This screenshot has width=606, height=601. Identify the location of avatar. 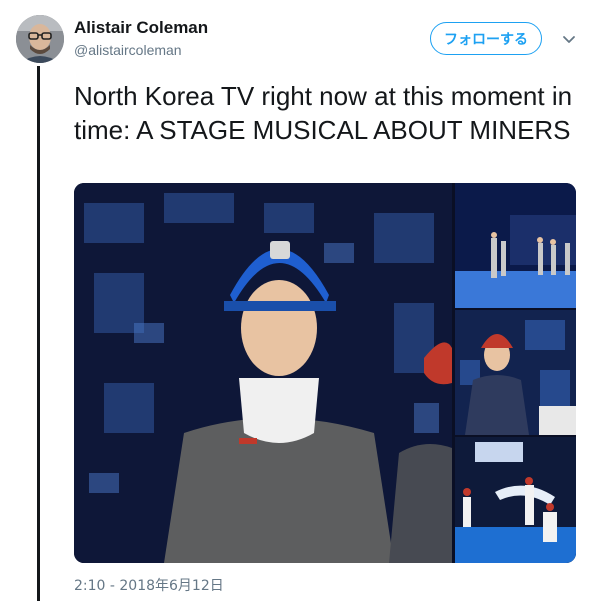
(40, 39).